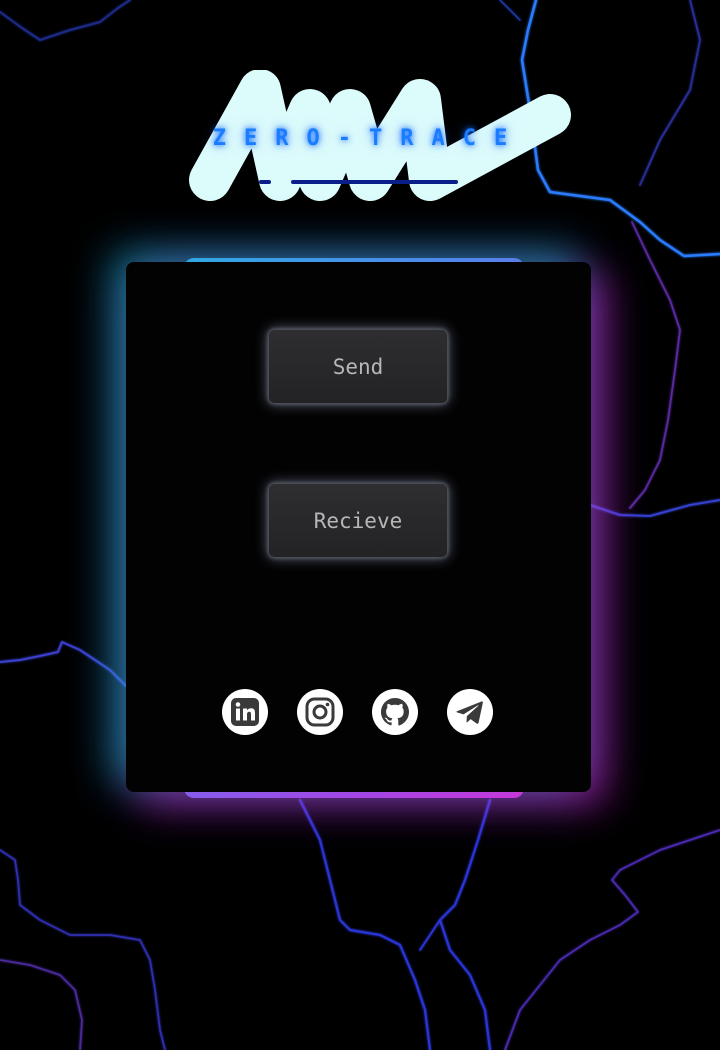 The height and width of the screenshot is (1050, 720). I want to click on github-link, so click(395, 712).